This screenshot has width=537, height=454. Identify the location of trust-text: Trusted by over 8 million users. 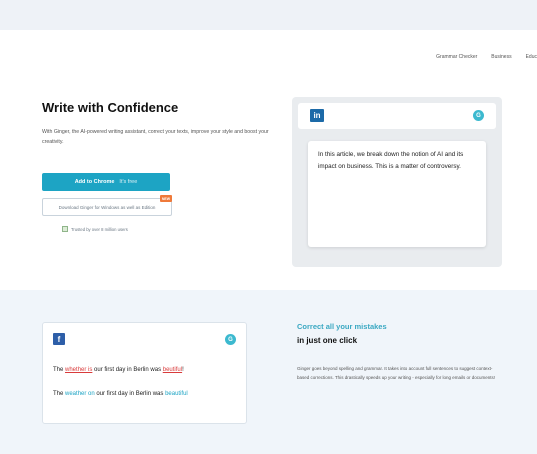
(99, 229).